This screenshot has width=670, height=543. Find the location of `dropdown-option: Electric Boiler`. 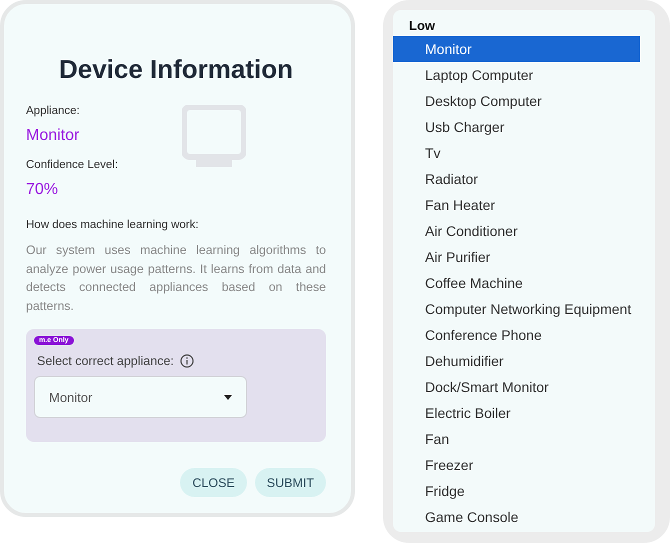

dropdown-option: Electric Boiler is located at coordinates (516, 413).